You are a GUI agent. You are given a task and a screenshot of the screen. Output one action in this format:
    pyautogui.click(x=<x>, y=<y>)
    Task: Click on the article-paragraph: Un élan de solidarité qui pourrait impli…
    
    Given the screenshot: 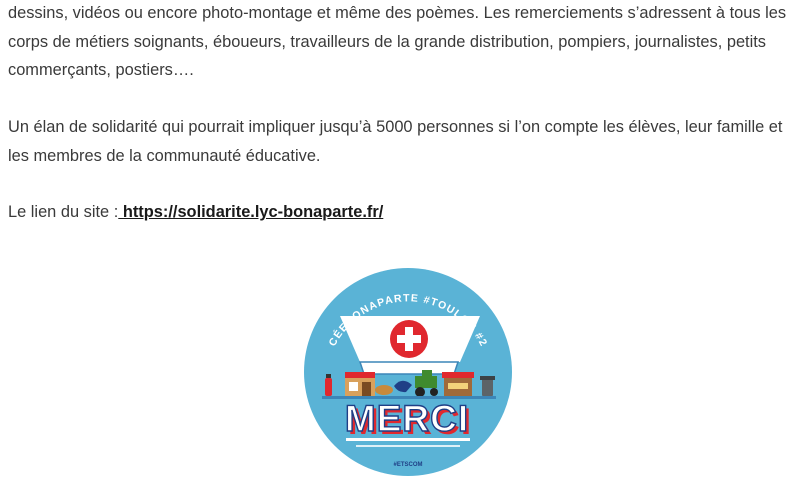 What is the action you would take?
    pyautogui.click(x=395, y=141)
    